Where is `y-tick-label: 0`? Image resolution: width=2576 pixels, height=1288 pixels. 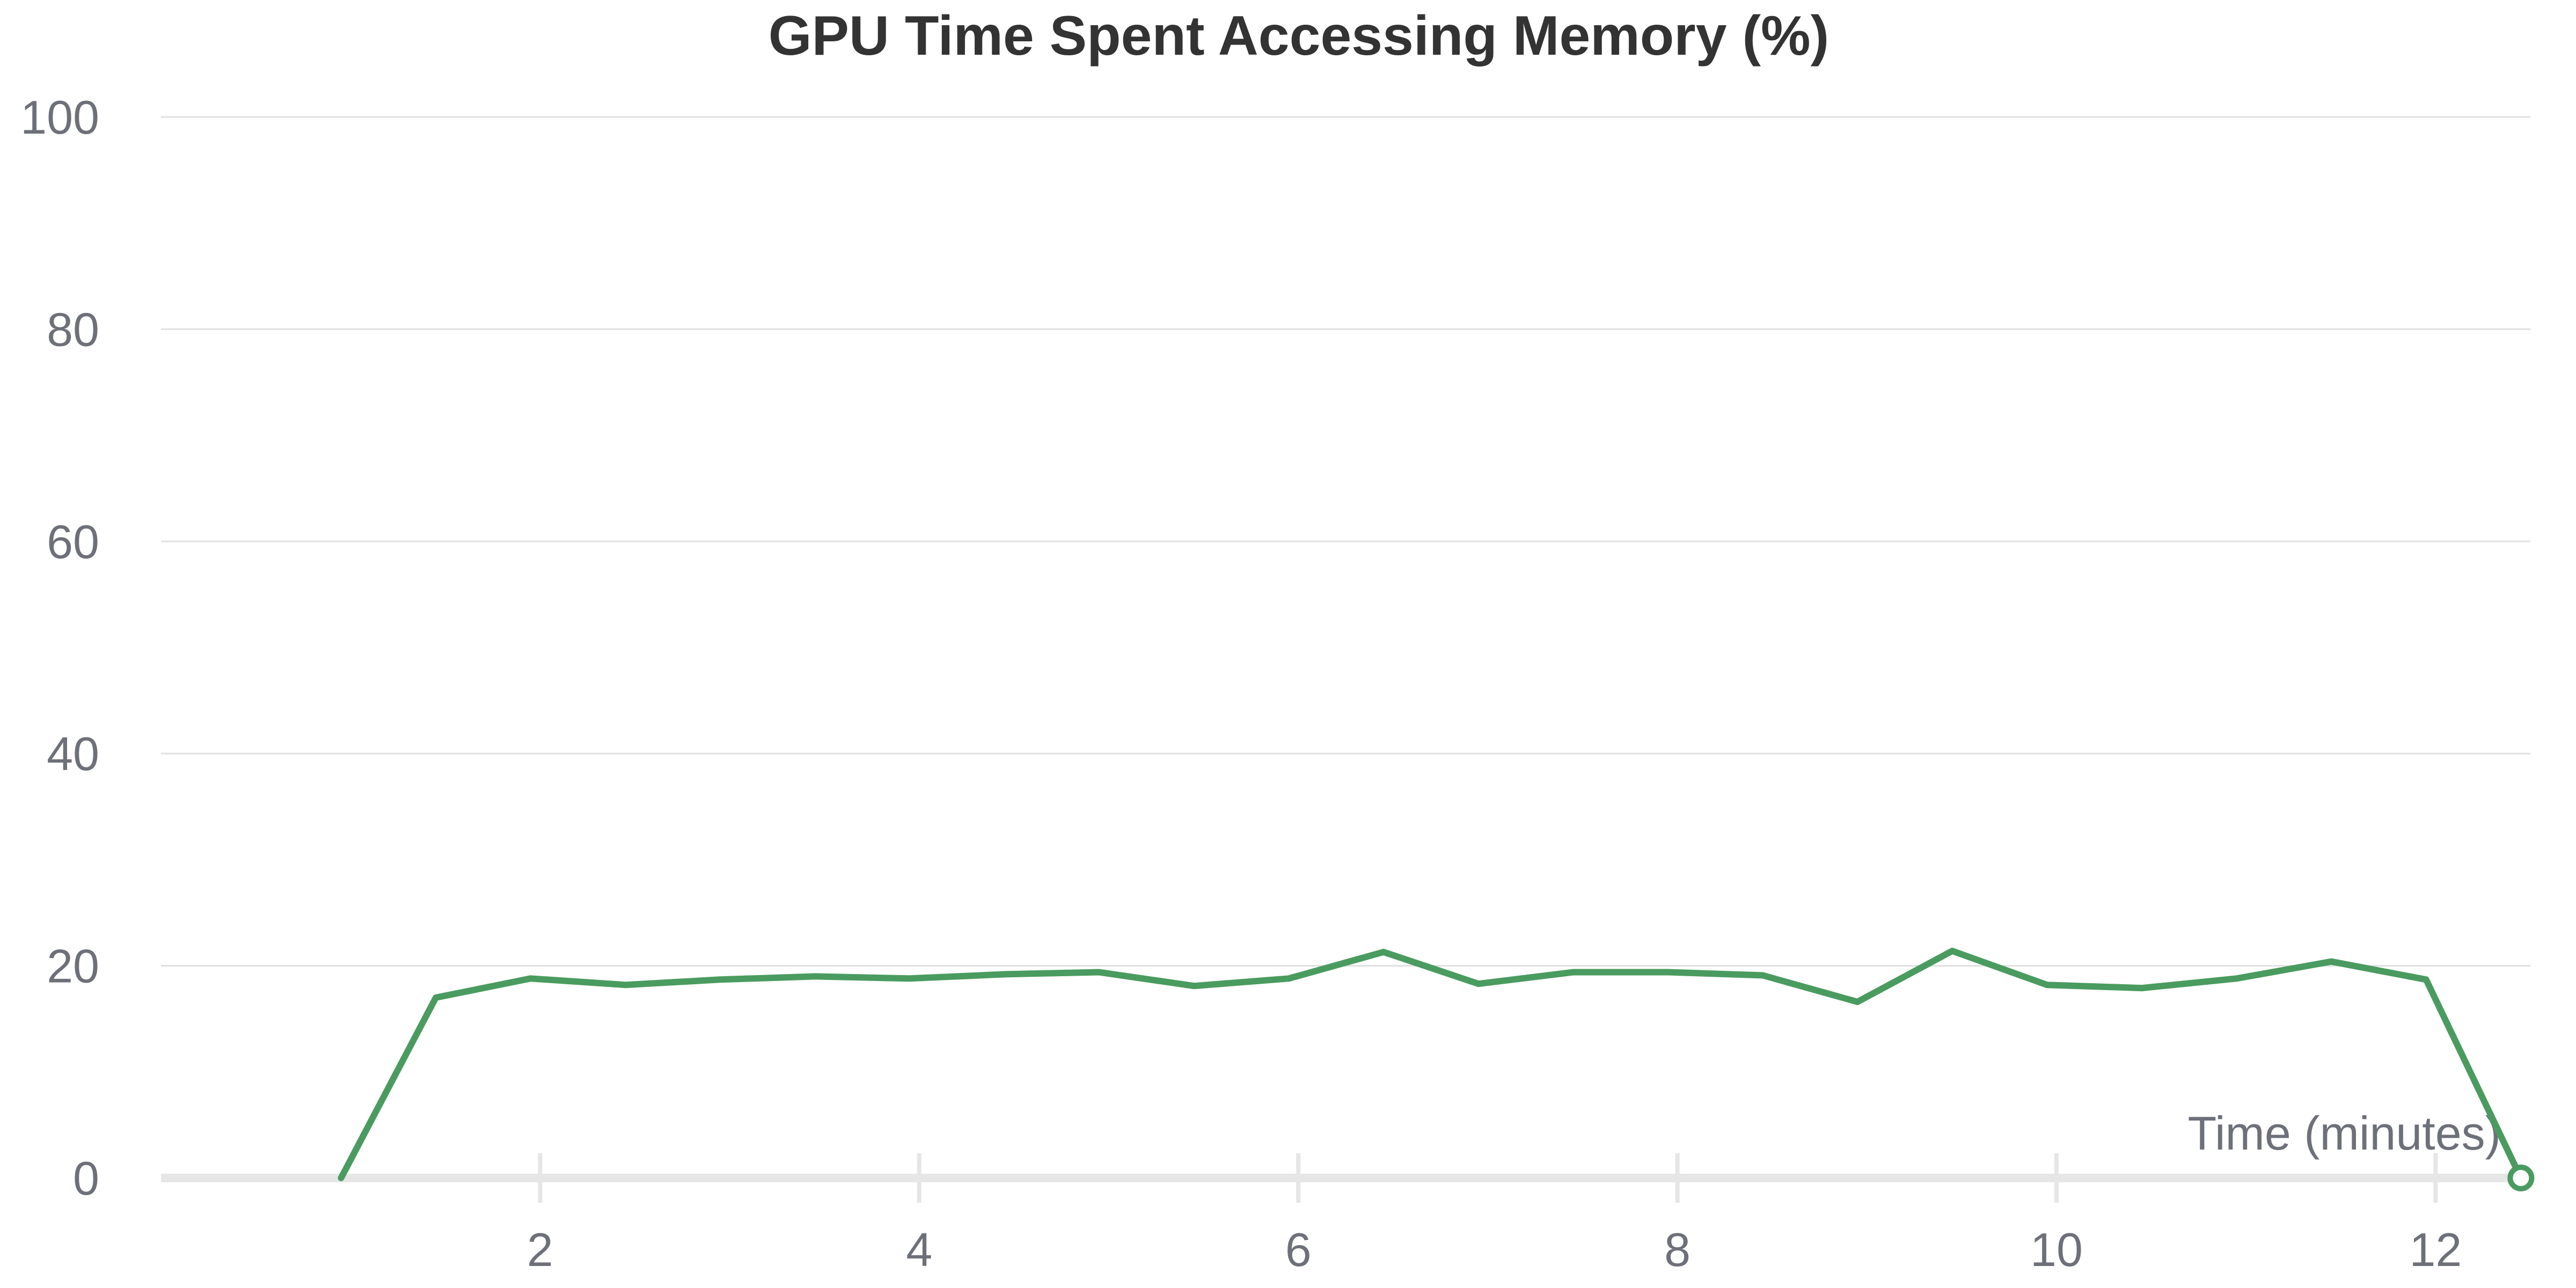 y-tick-label: 0 is located at coordinates (86, 1178).